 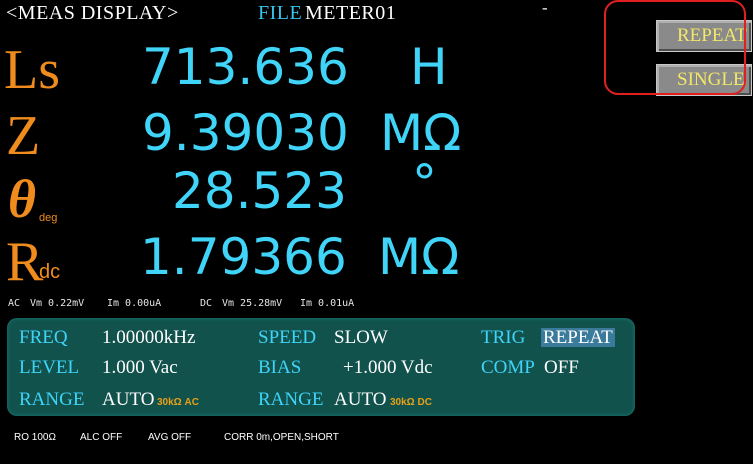 I want to click on file-label: FILE, so click(x=280, y=13).